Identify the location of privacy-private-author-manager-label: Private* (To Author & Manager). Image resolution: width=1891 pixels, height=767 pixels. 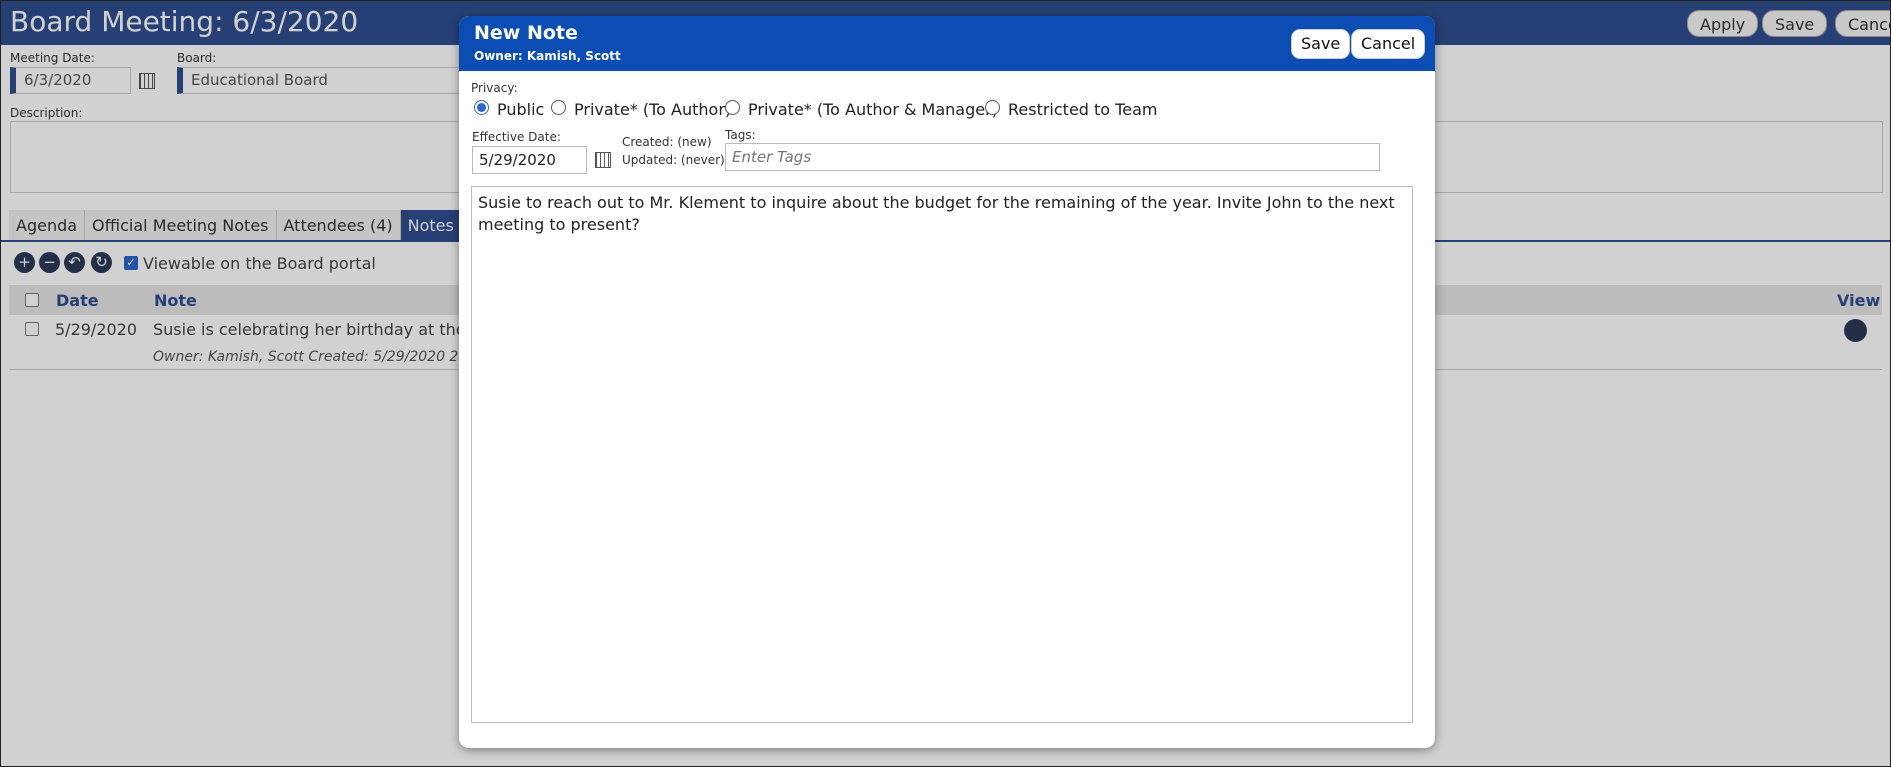
(873, 109).